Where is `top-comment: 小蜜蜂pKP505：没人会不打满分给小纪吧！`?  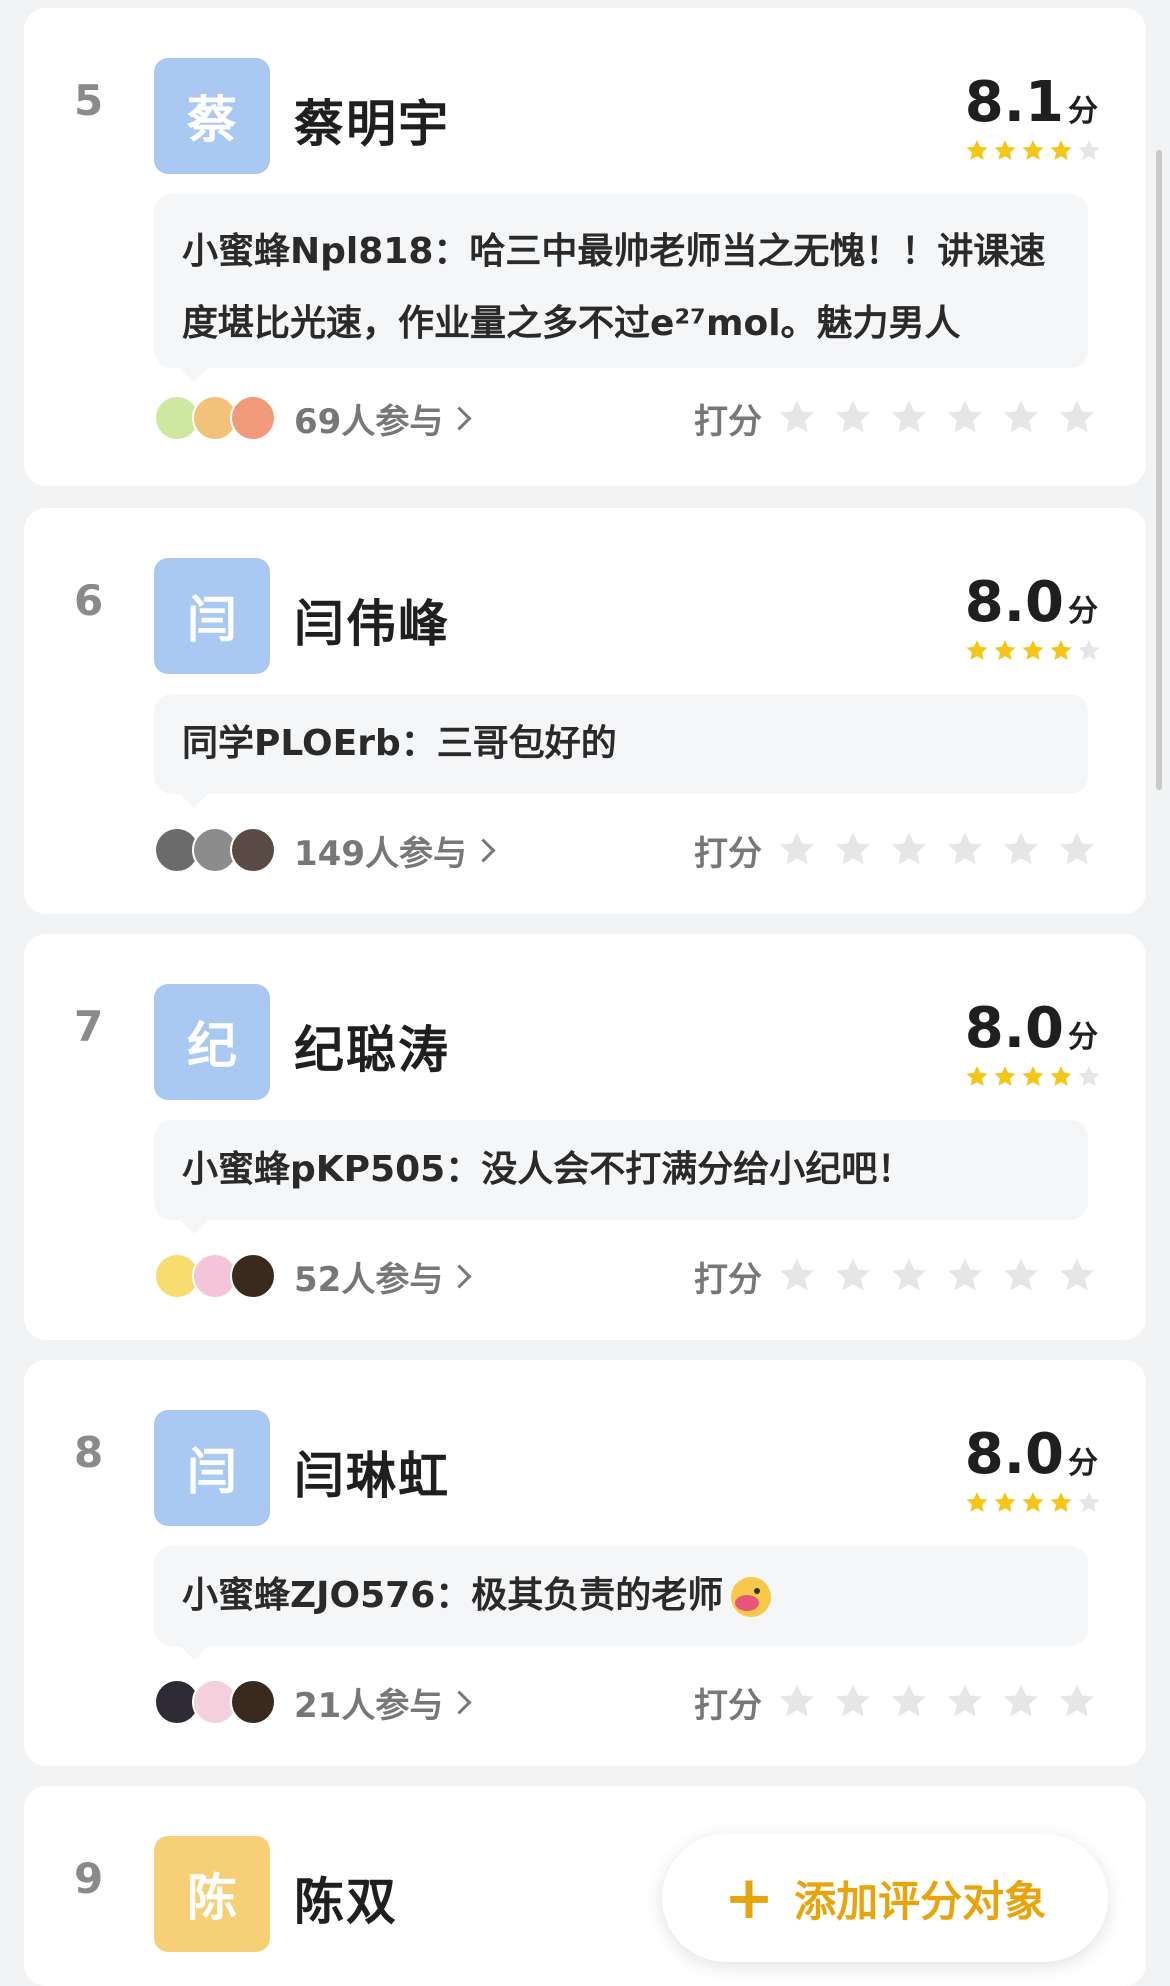
top-comment: 小蜜蜂pKP505：没人会不打满分给小纪吧！ is located at coordinates (621, 1177).